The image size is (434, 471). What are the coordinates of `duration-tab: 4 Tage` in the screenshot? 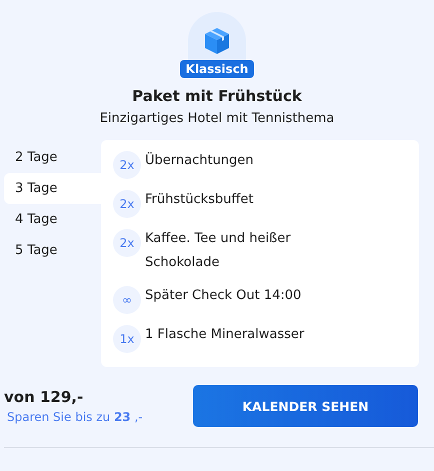 It's located at (52, 219).